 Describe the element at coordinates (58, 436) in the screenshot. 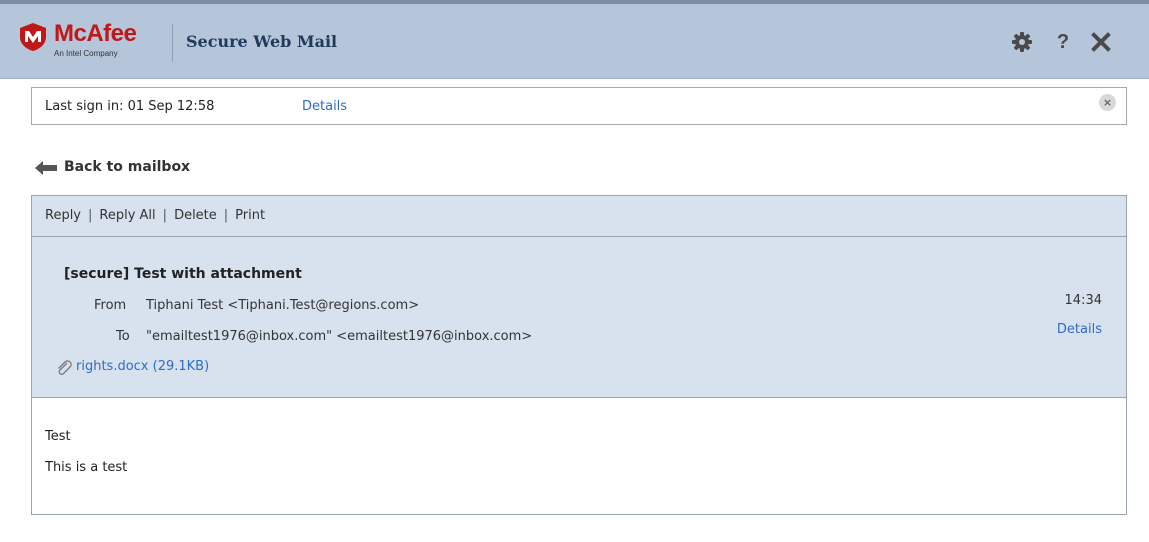

I see `body-line: Test` at that location.